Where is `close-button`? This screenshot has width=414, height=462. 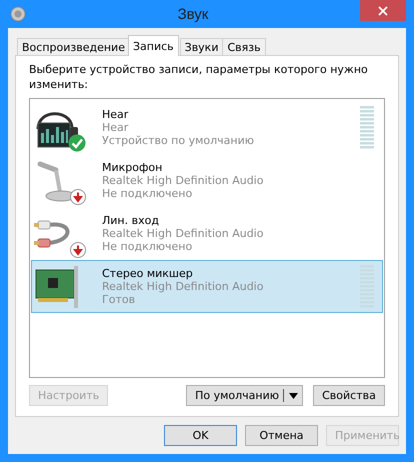 close-button is located at coordinates (383, 10).